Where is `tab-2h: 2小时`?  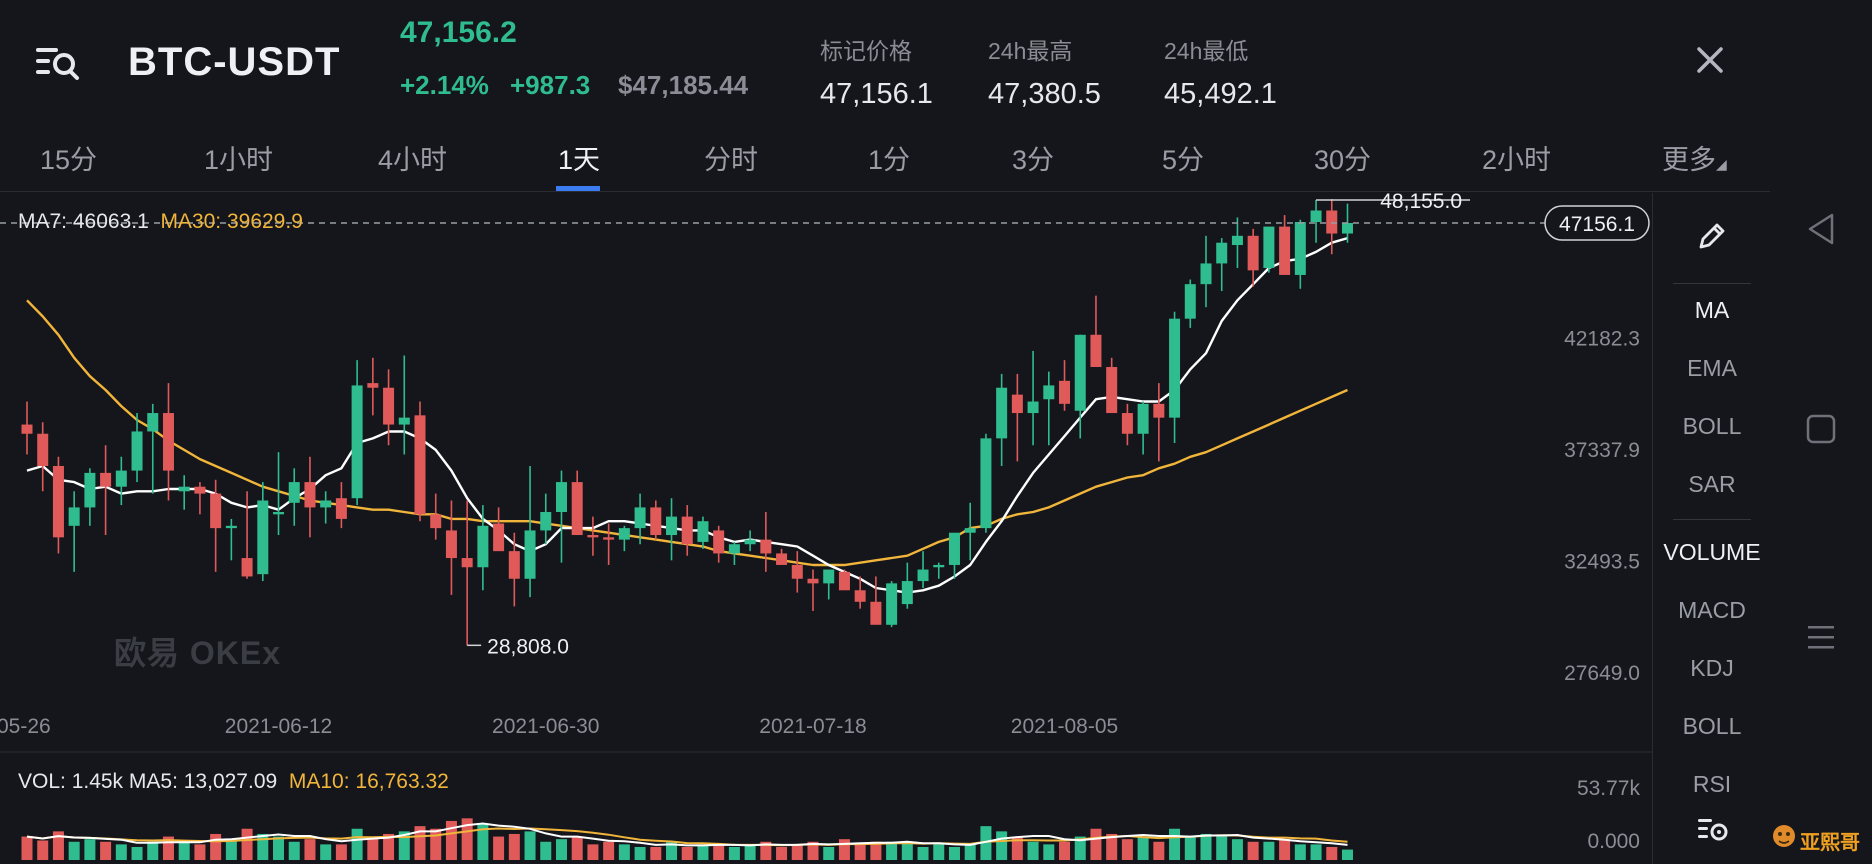 tab-2h: 2小时 is located at coordinates (1516, 157).